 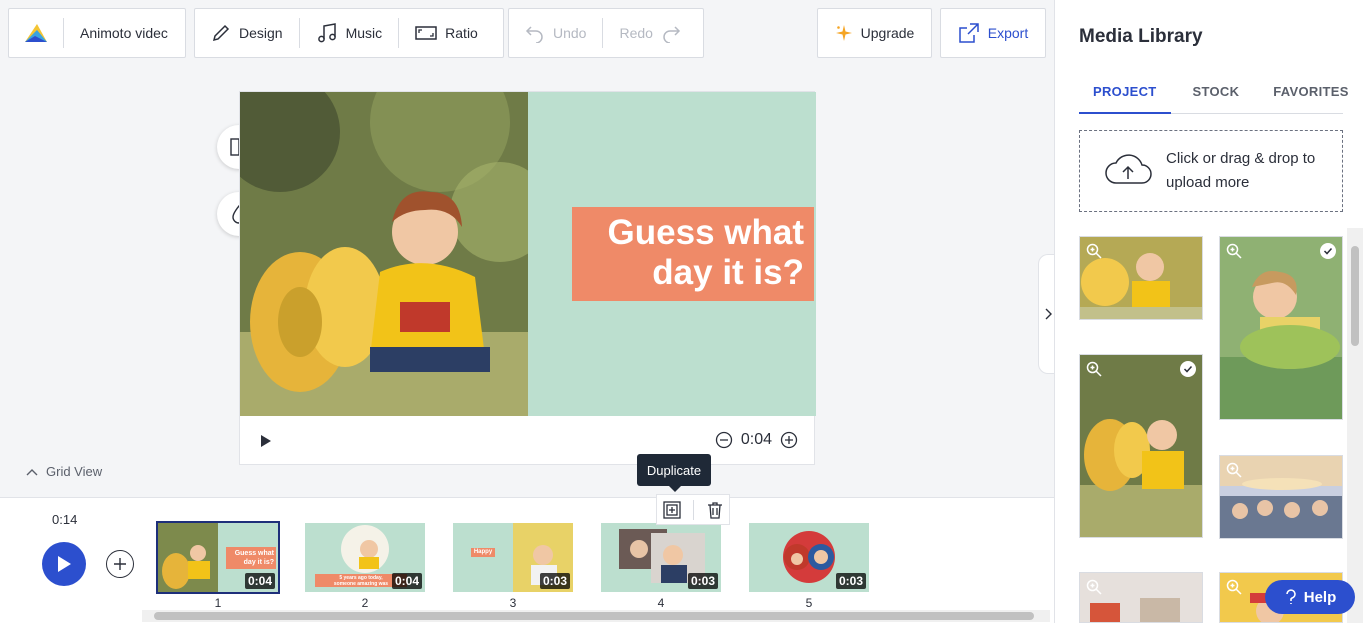 I want to click on export-button: Export, so click(x=993, y=33).